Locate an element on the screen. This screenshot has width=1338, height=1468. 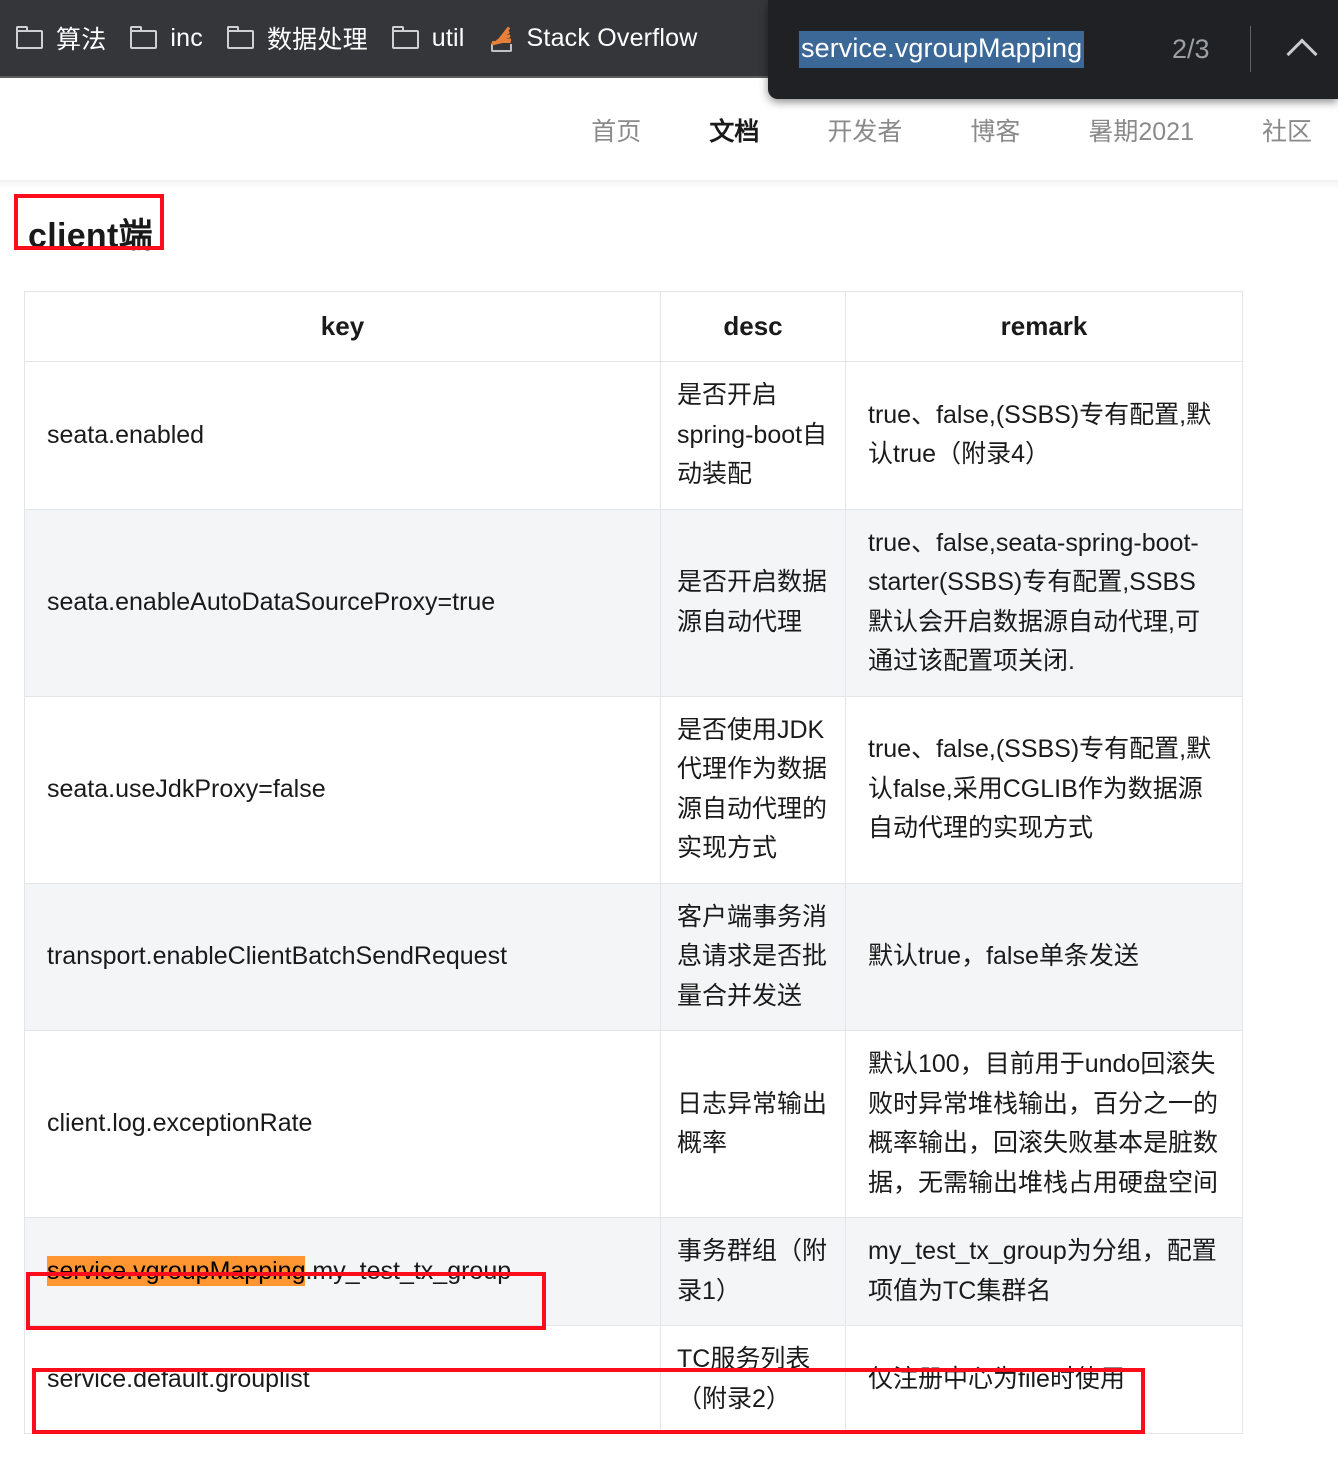
find-bar: service.vgroupMapping 2/3 is located at coordinates (1053, 49).